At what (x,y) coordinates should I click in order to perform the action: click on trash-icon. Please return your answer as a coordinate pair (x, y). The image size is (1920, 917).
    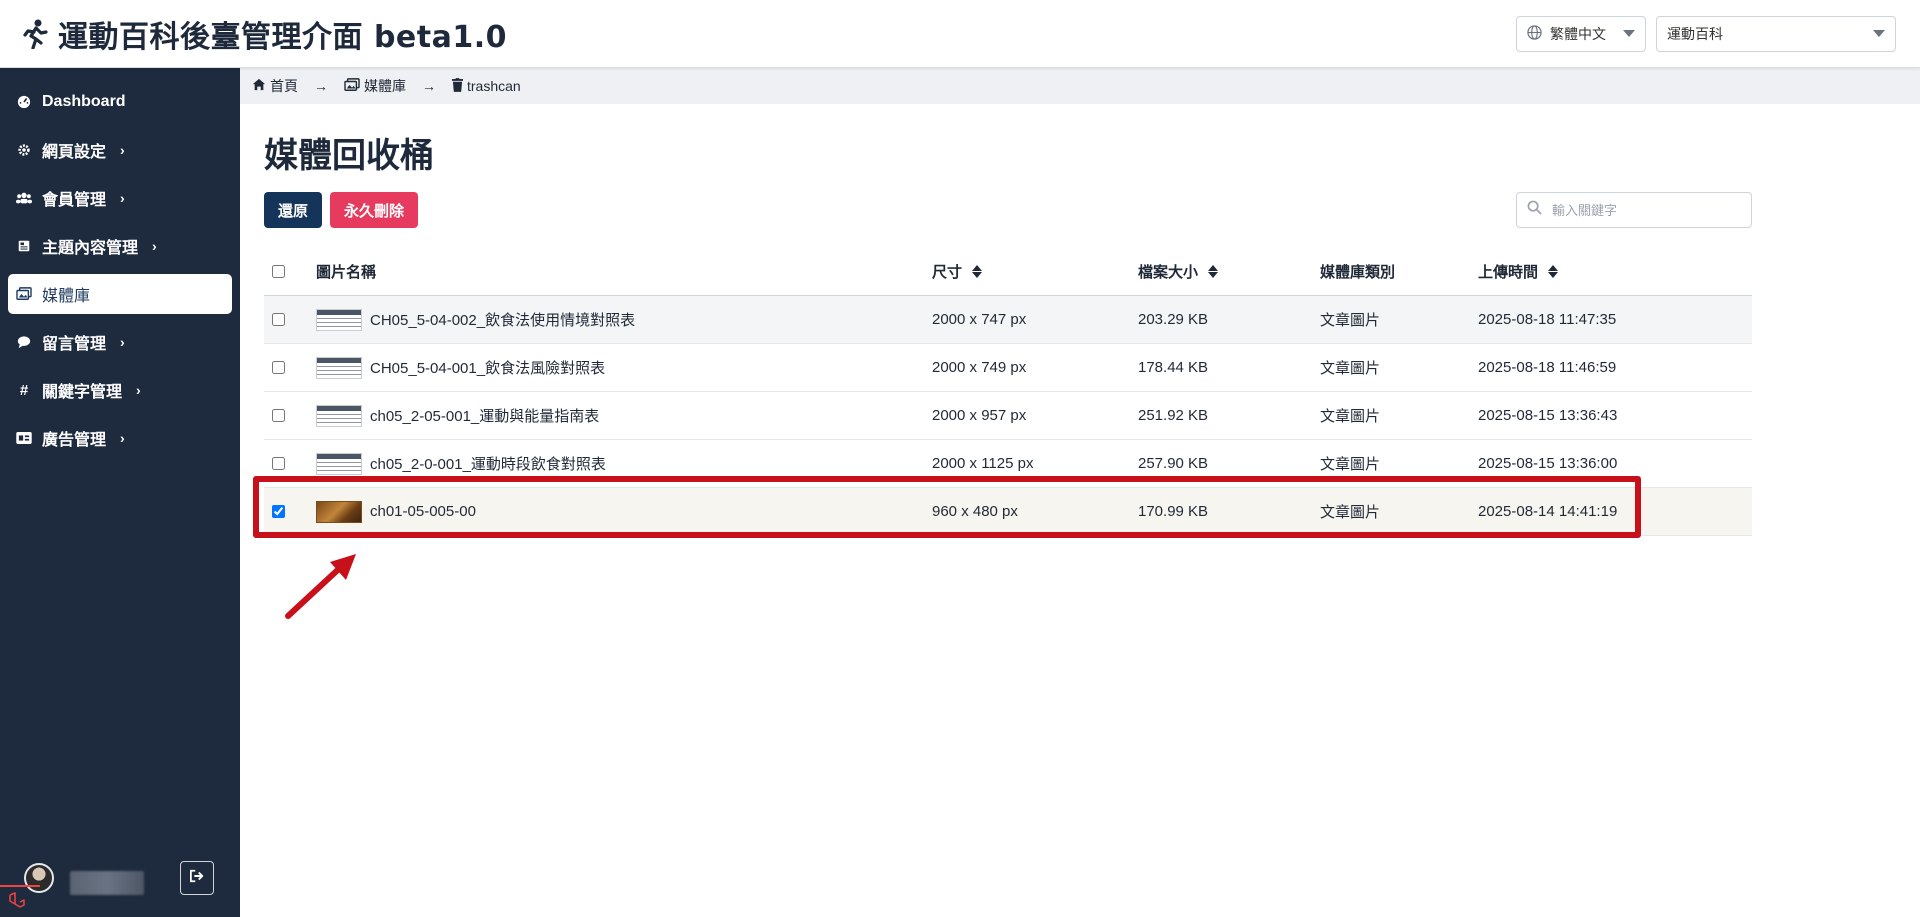
    Looking at the image, I should click on (457, 86).